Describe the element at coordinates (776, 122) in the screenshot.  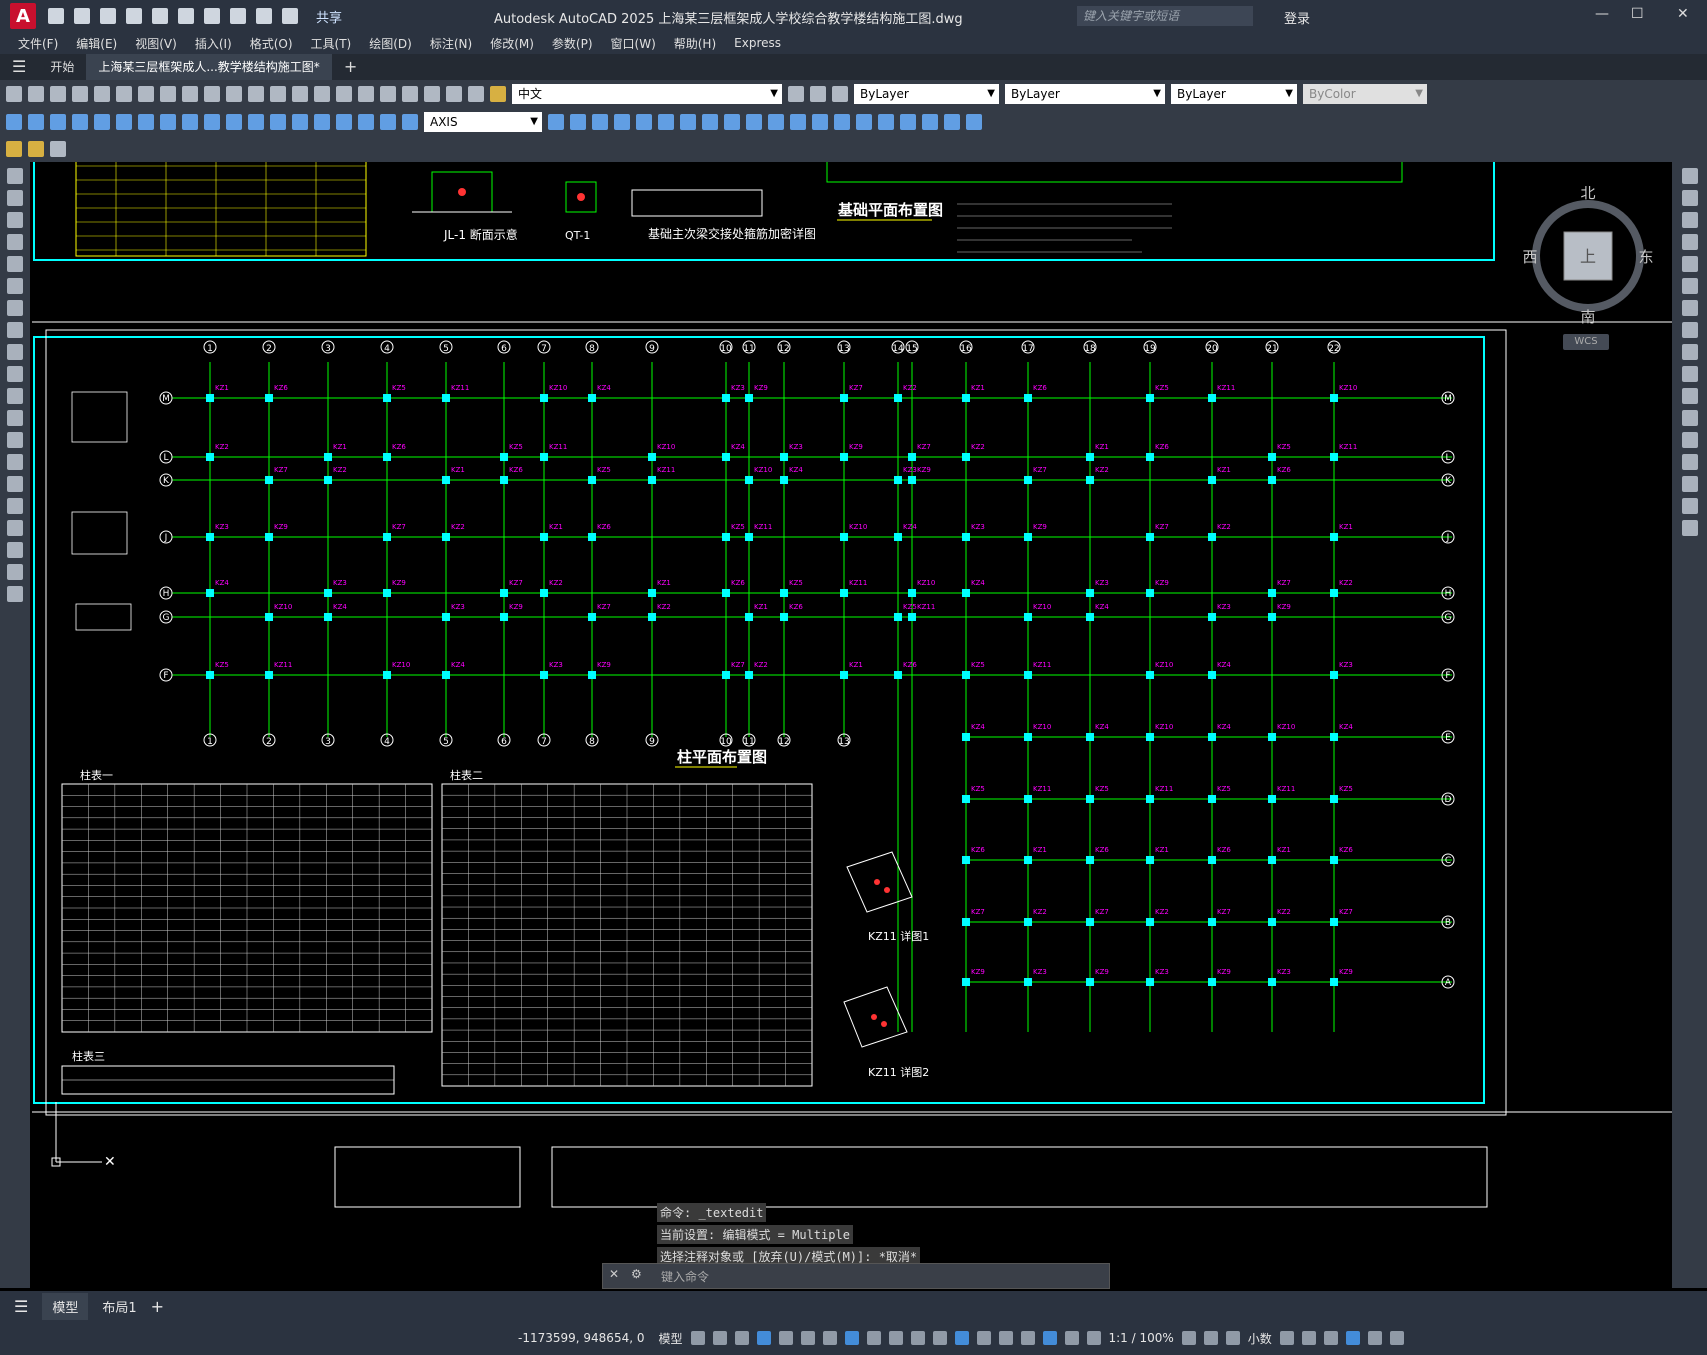
I see `orbit-icon` at that location.